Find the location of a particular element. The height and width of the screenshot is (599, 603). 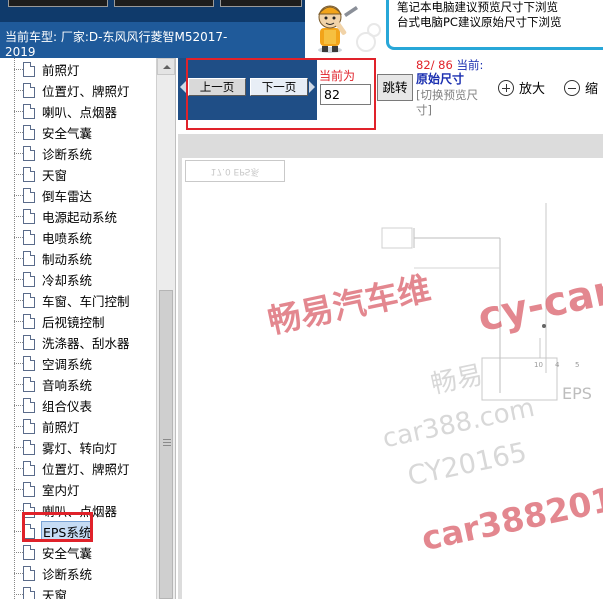

wiring-diagram is located at coordinates (469, 302).